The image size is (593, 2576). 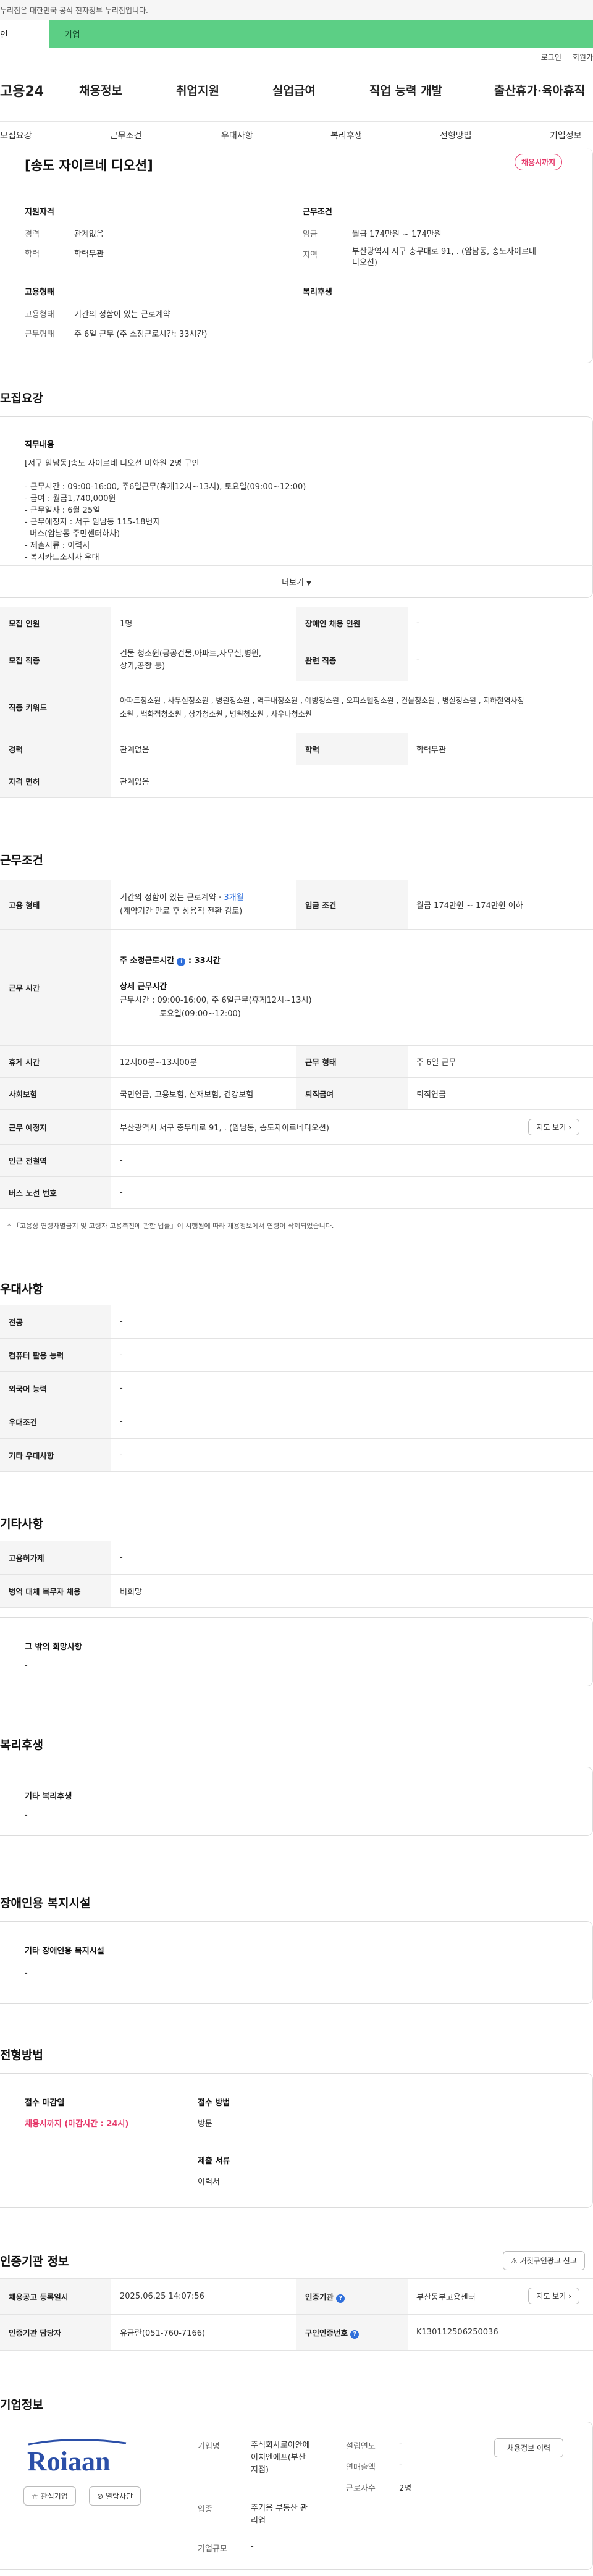 I want to click on row-label: 모집 직종, so click(x=55, y=660).